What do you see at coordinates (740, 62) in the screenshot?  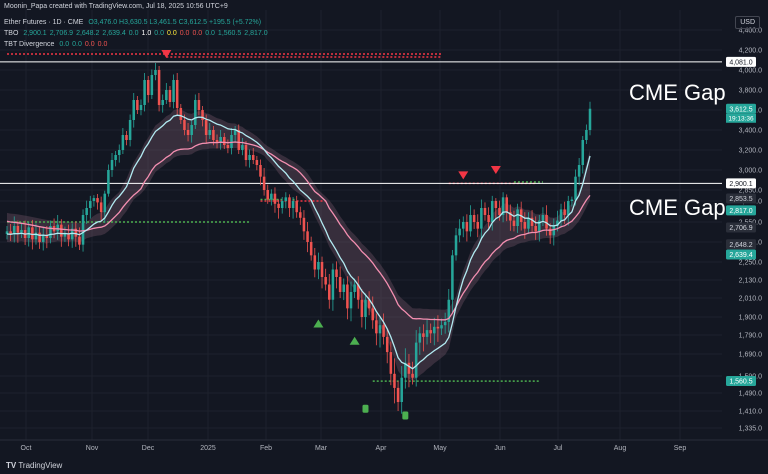 I see `price-label-text: 4,081.0` at bounding box center [740, 62].